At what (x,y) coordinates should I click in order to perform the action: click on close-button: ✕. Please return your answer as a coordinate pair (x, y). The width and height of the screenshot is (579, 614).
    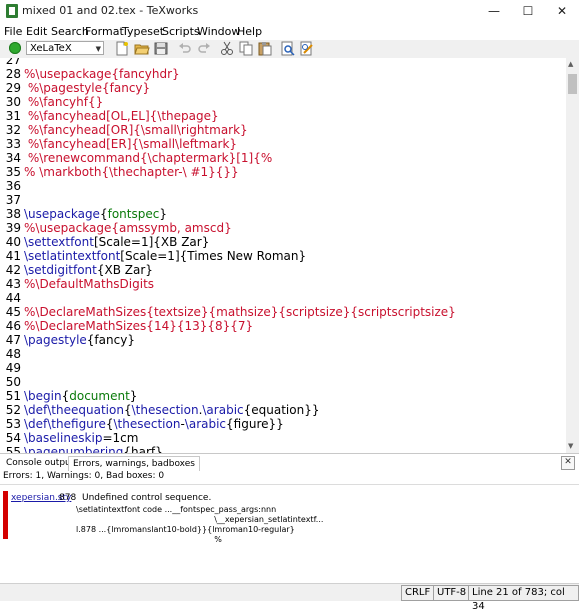
    Looking at the image, I should click on (562, 11).